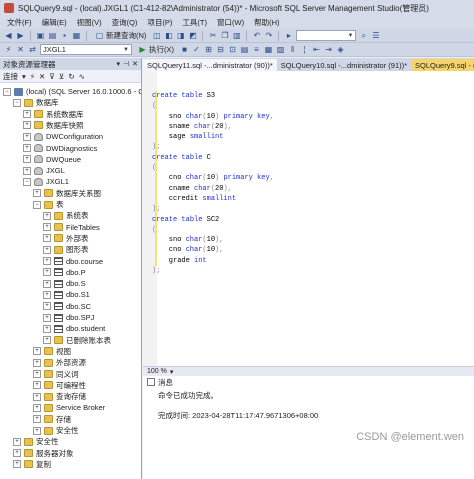  I want to click on decrease-indent-icon: ⇤, so click(316, 49).